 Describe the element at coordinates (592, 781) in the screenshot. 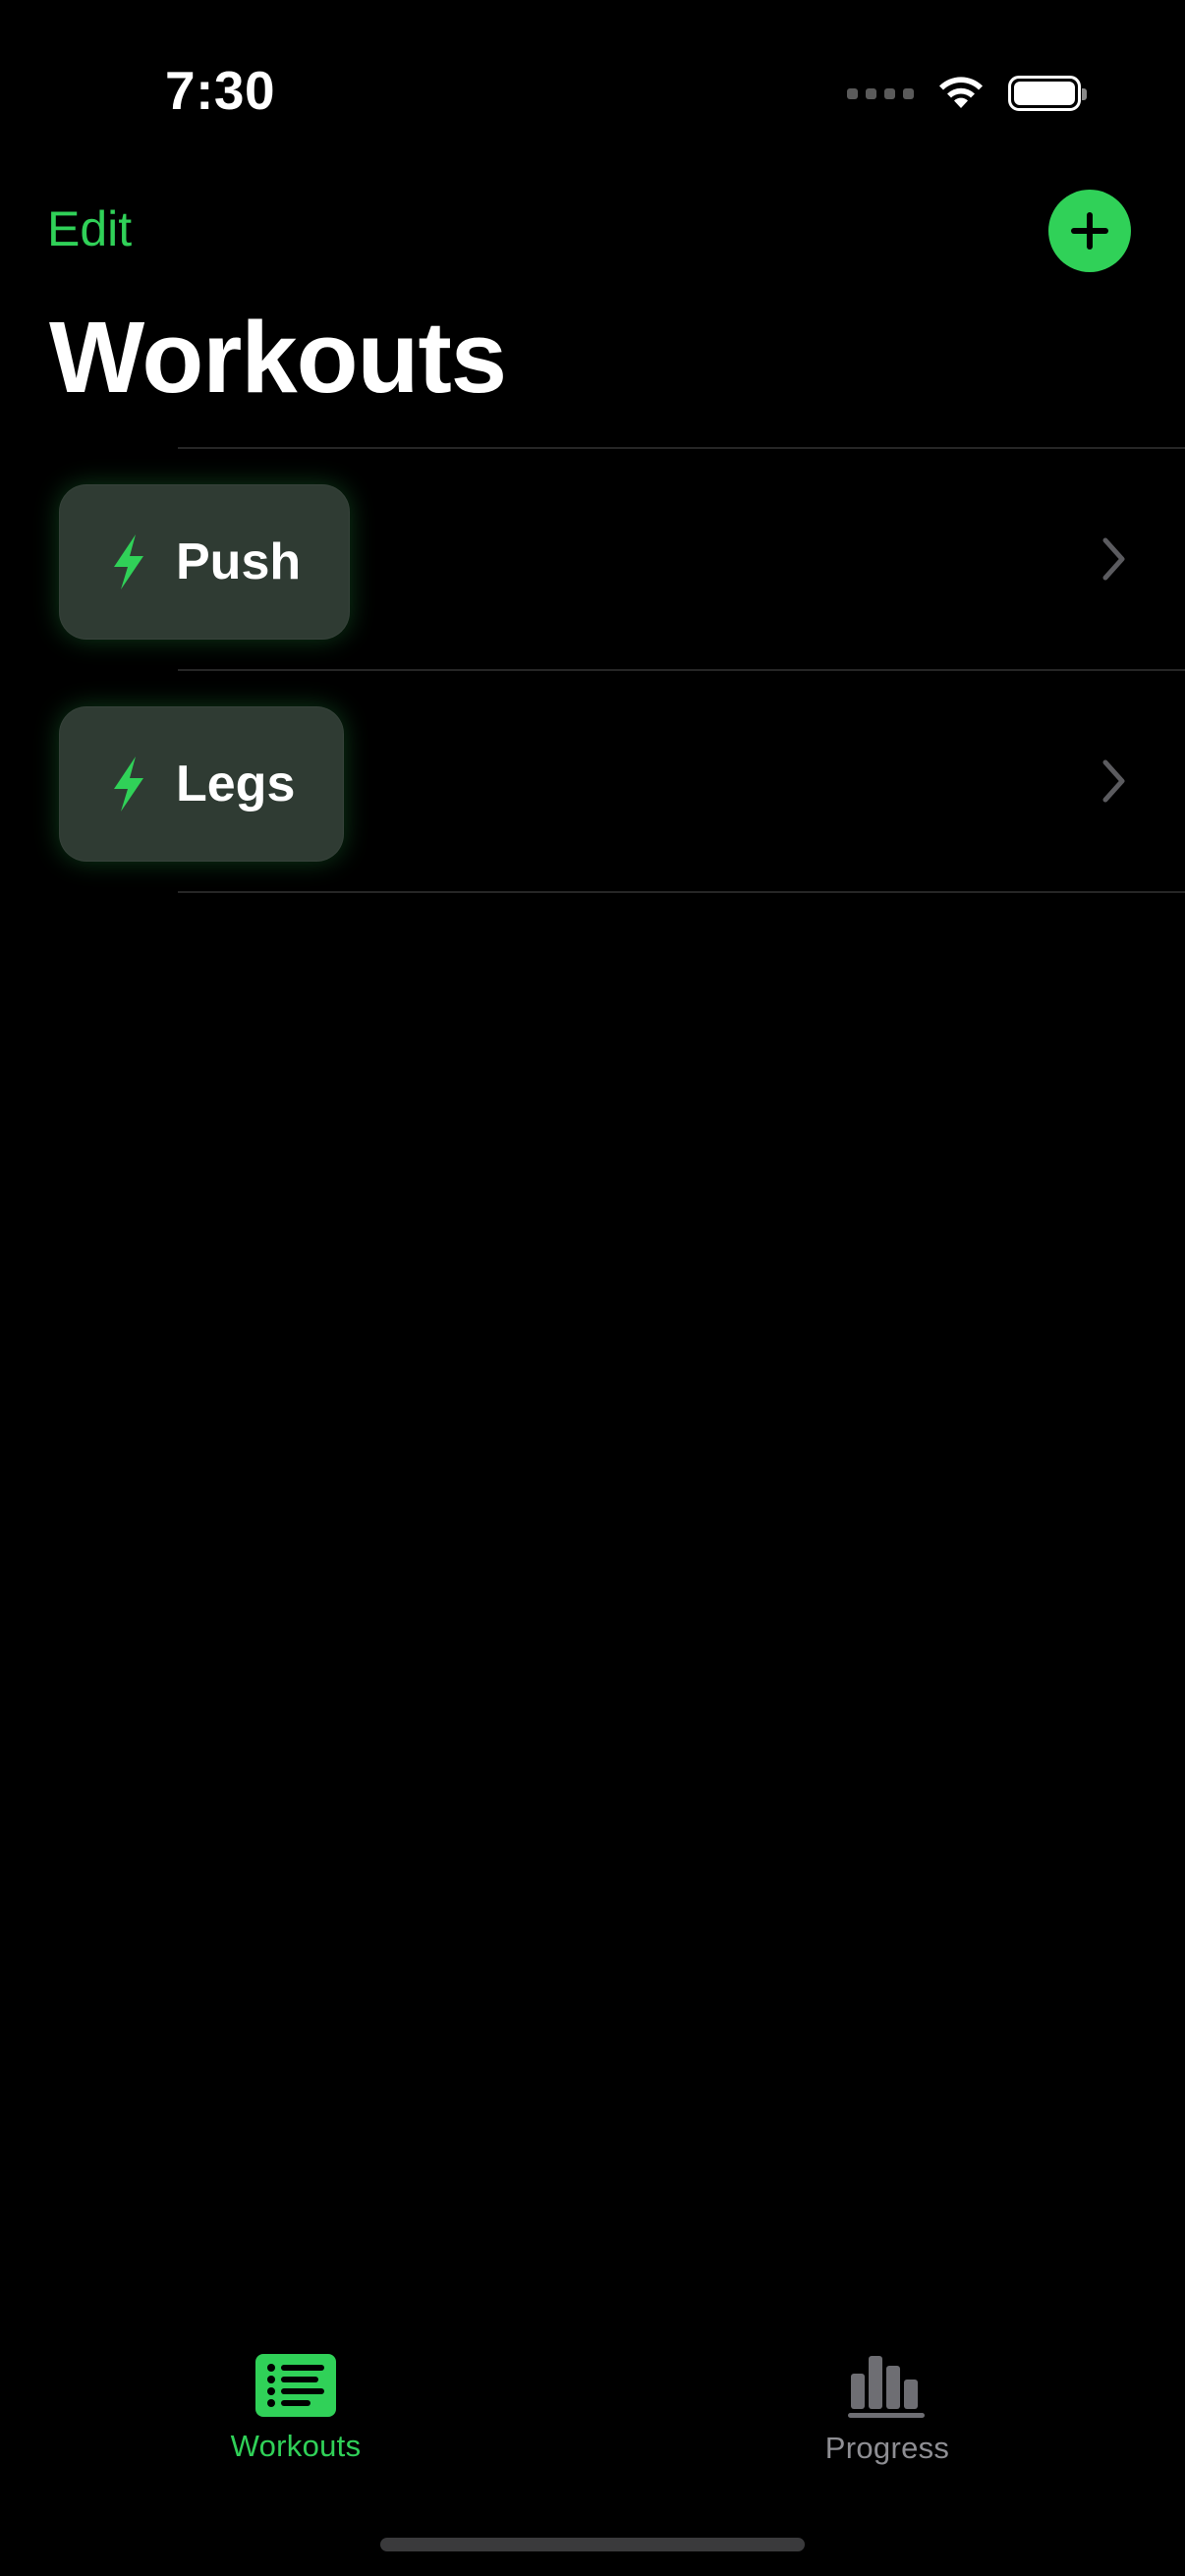

I see `workout-row-legs: Legs` at that location.